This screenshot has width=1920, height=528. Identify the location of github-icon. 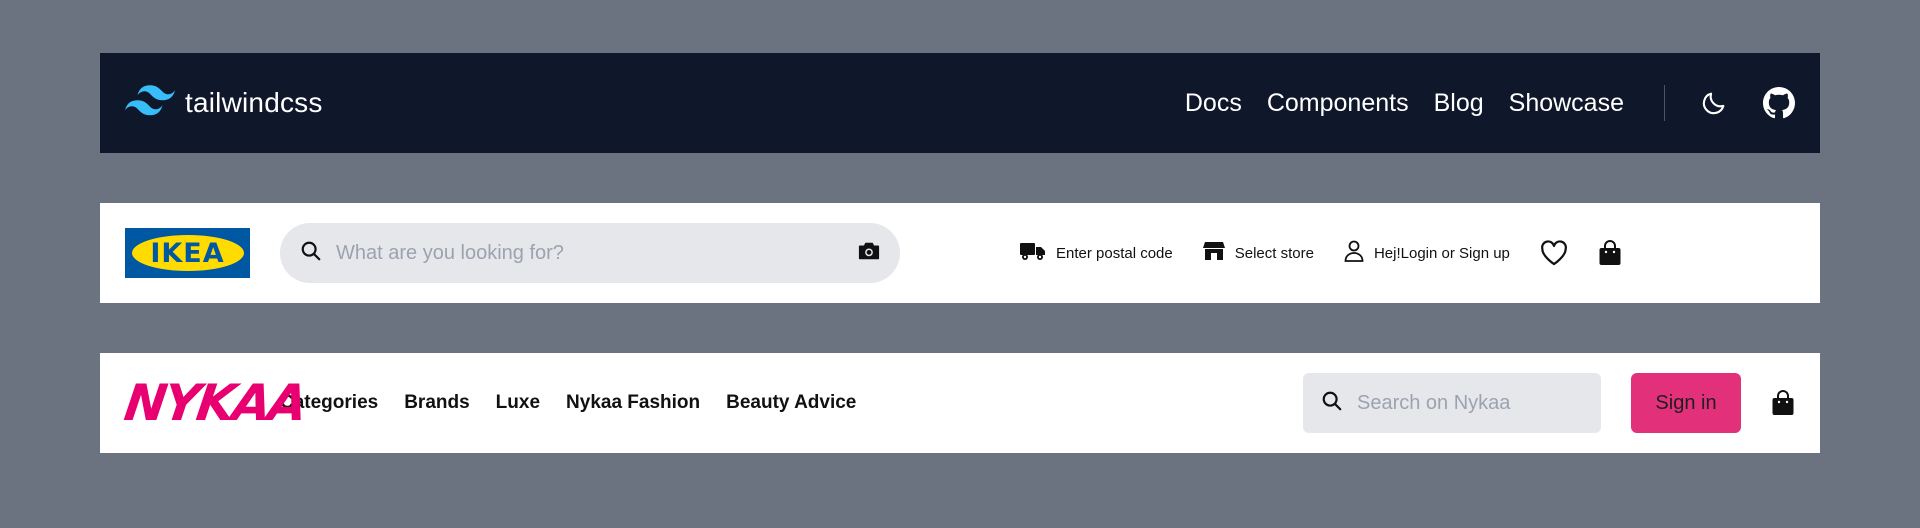
(1779, 103).